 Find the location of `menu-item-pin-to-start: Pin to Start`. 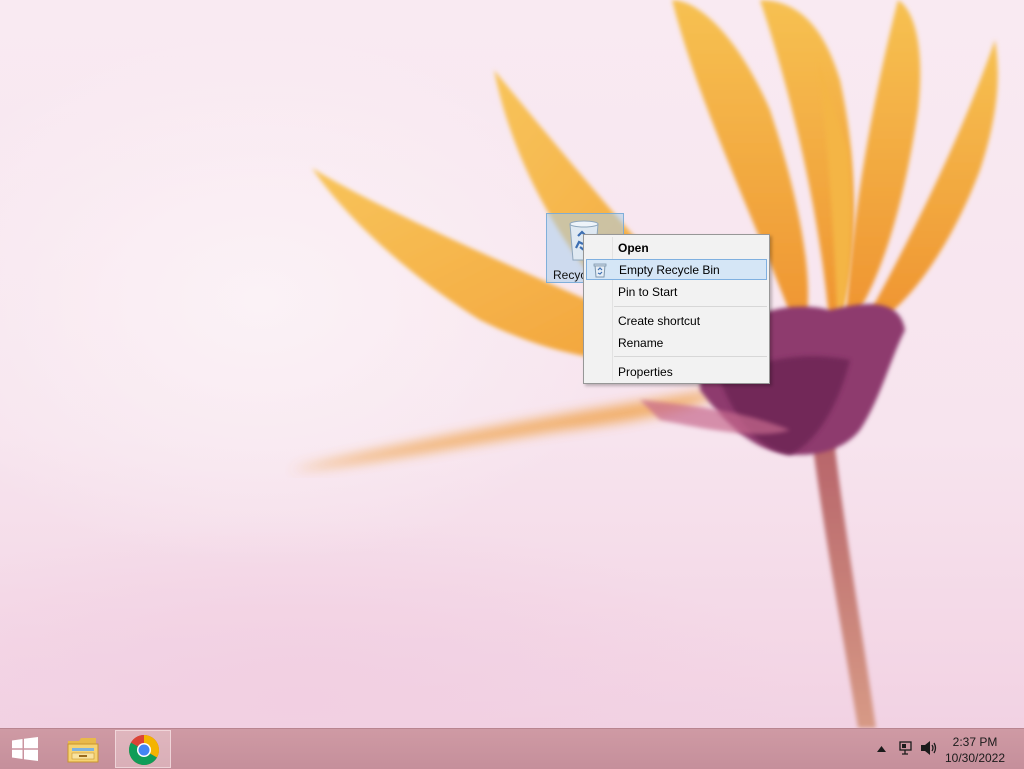

menu-item-pin-to-start: Pin to Start is located at coordinates (676, 291).